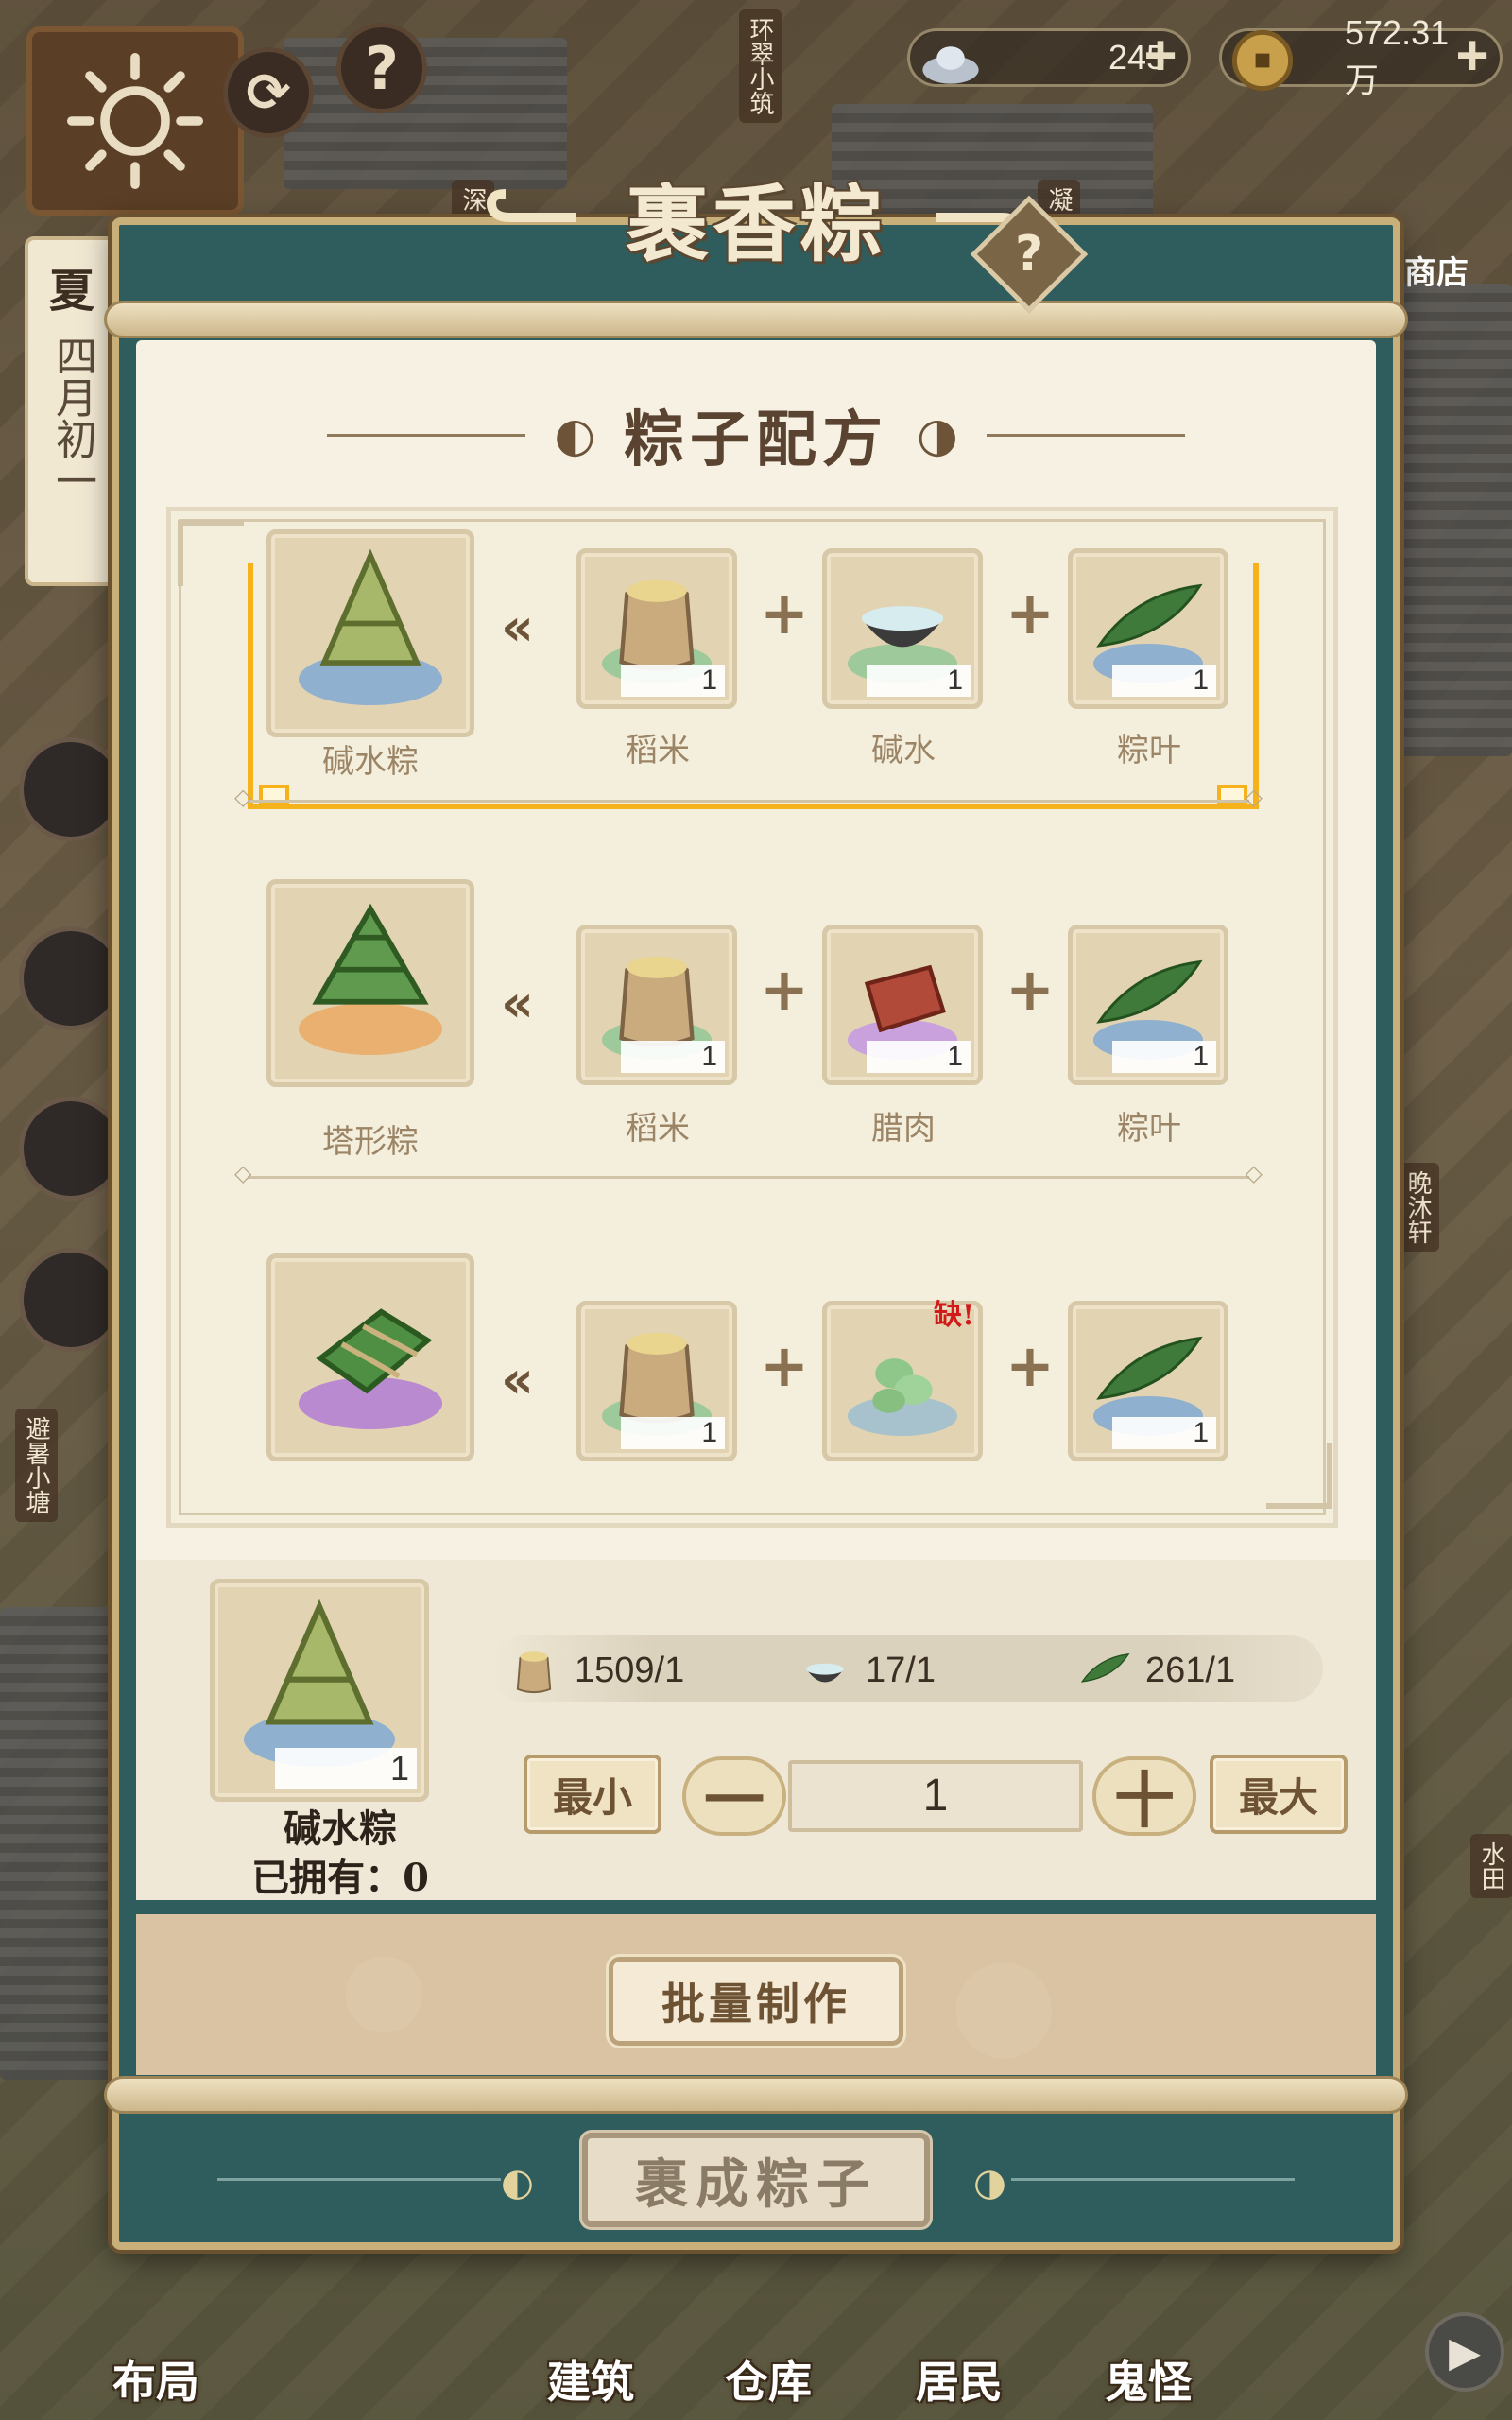 The image size is (1512, 2420). I want to click on rice-sack-icon, so click(534, 1672).